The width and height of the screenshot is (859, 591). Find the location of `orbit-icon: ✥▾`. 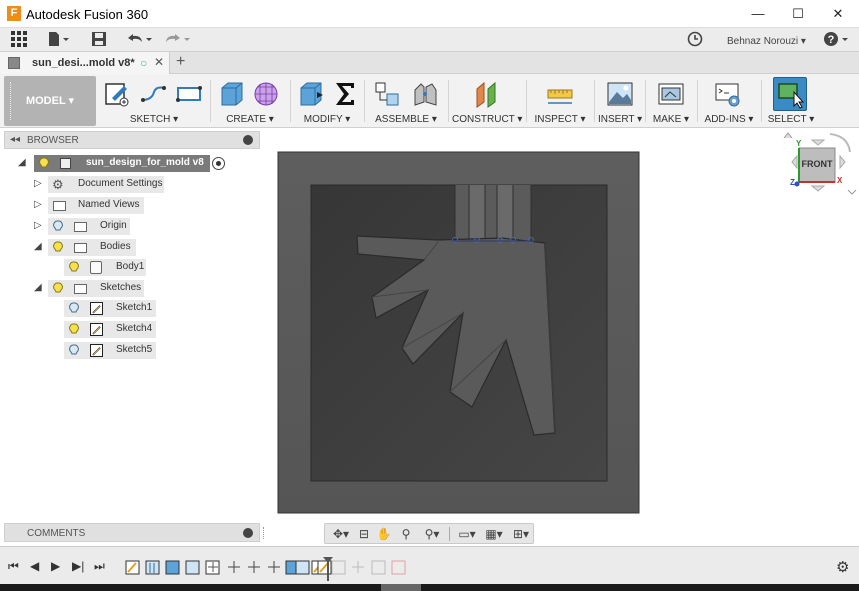

orbit-icon: ✥▾ is located at coordinates (341, 534).